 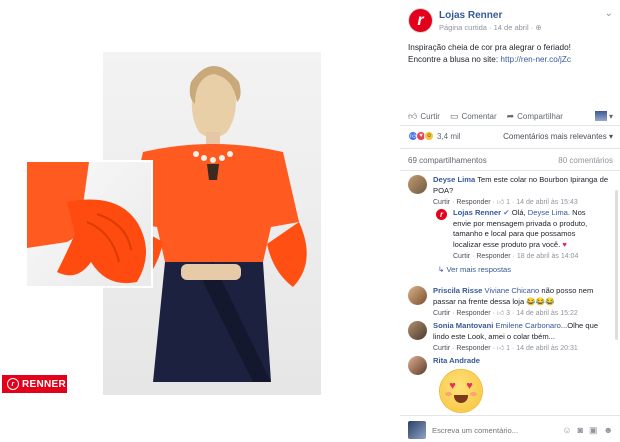 I want to click on comment-timestamp: 14 de abril às 20:31, so click(x=547, y=348).